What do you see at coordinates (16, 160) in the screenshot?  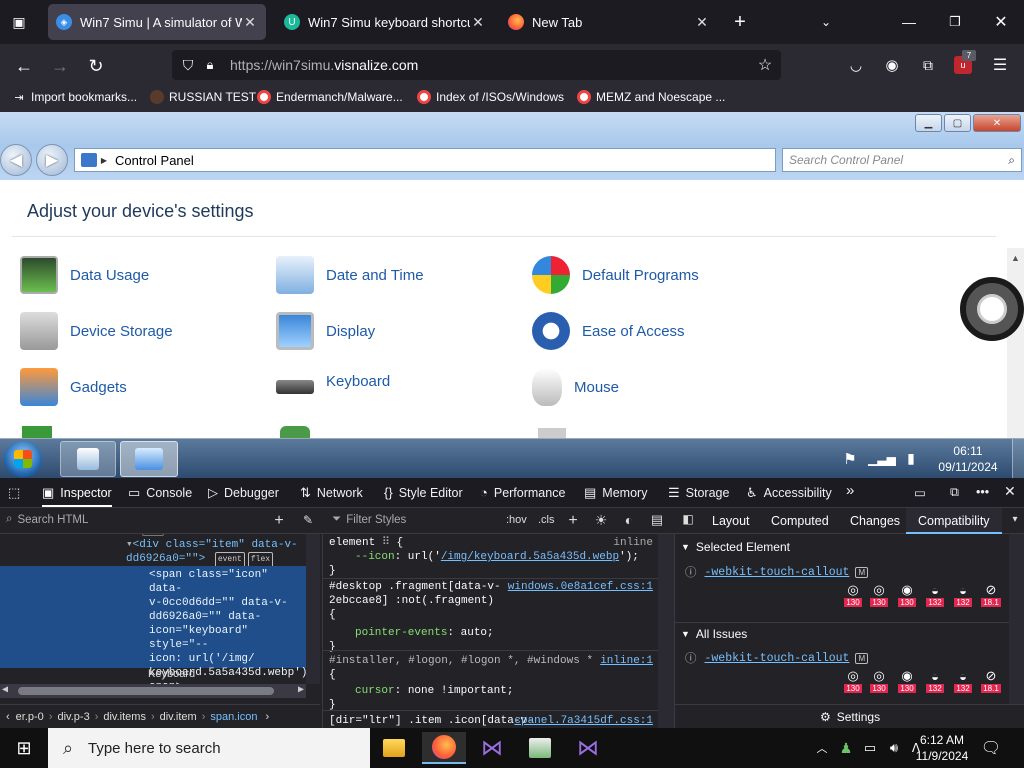 I see `cp-back-button: ◀` at bounding box center [16, 160].